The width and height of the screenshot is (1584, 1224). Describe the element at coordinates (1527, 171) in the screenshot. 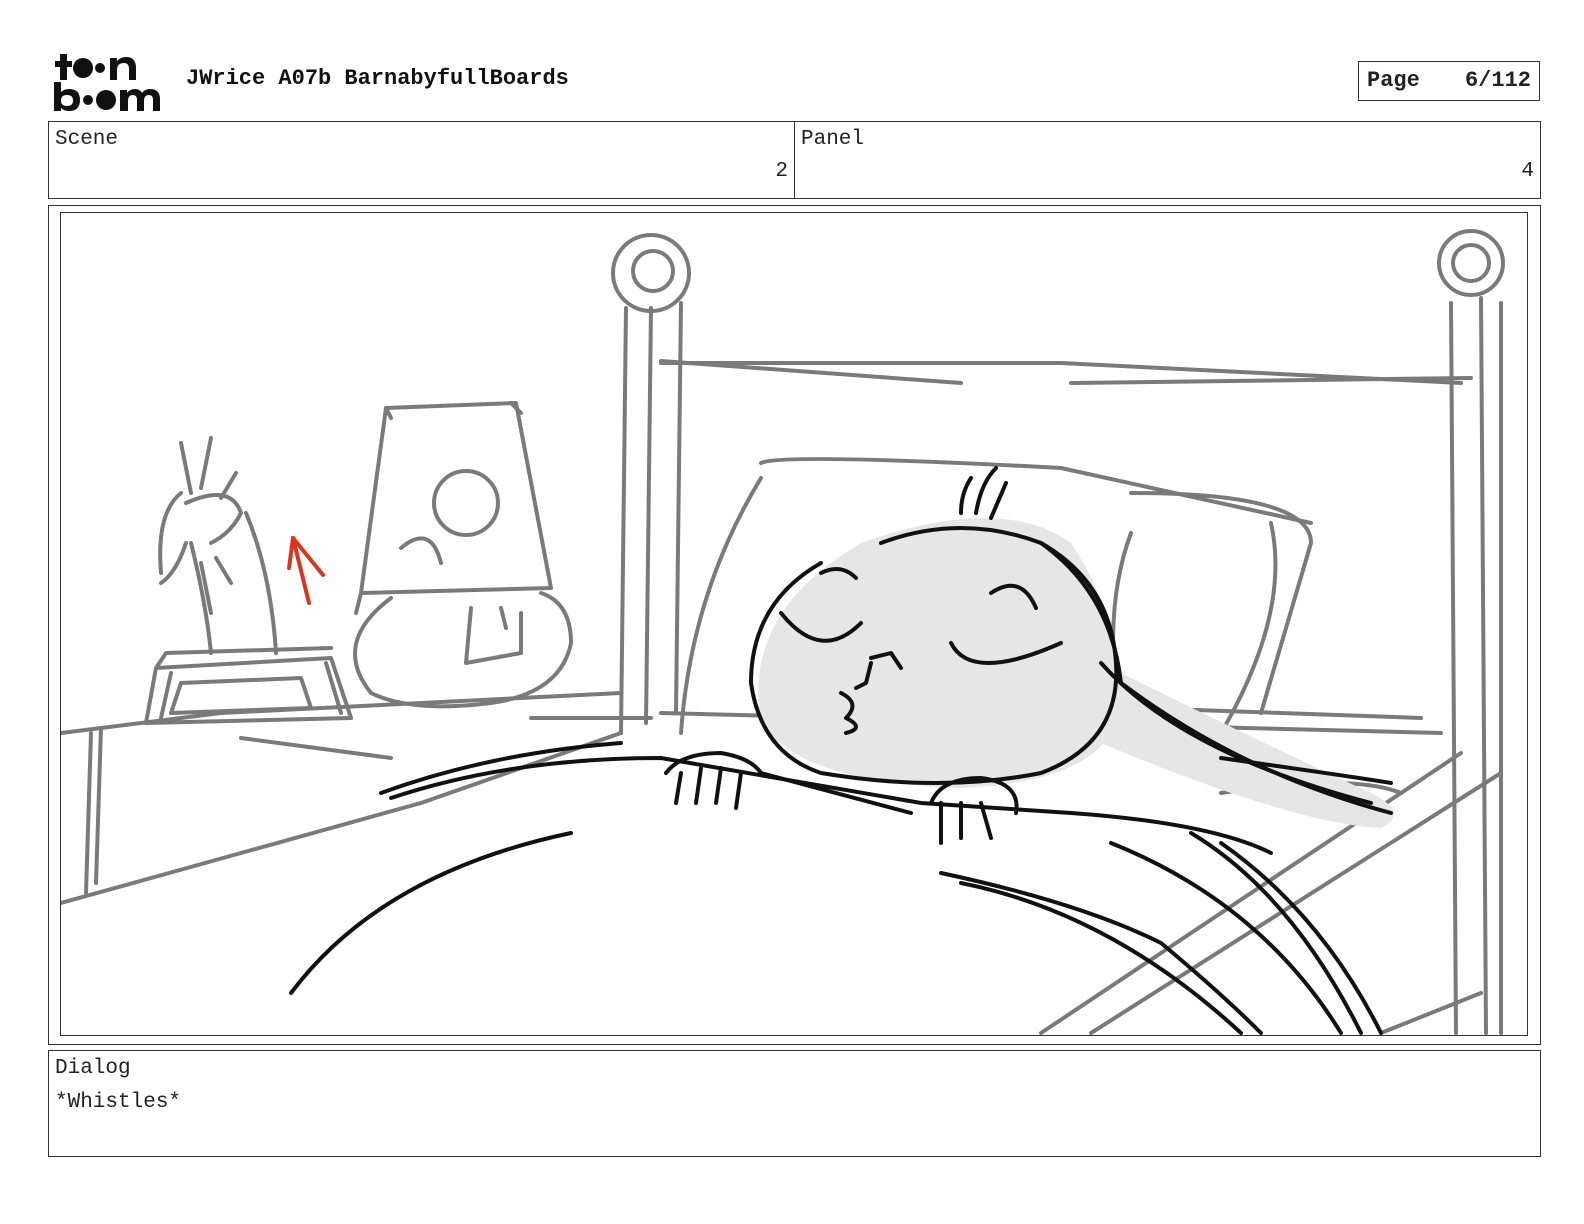

I see `panel-number: 4` at that location.